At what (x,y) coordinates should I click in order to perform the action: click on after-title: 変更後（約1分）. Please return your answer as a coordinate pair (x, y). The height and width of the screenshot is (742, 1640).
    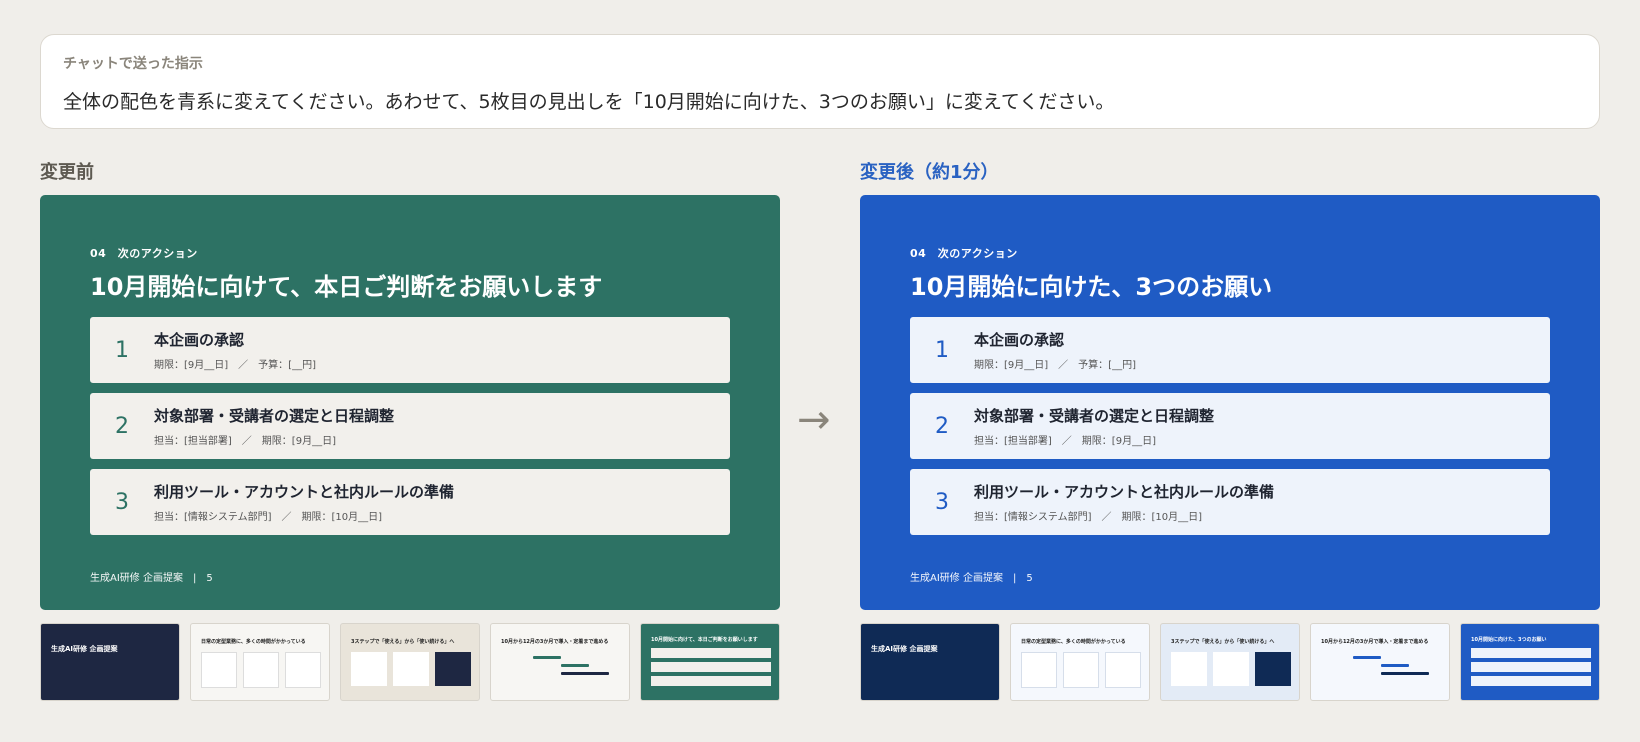
    Looking at the image, I should click on (929, 172).